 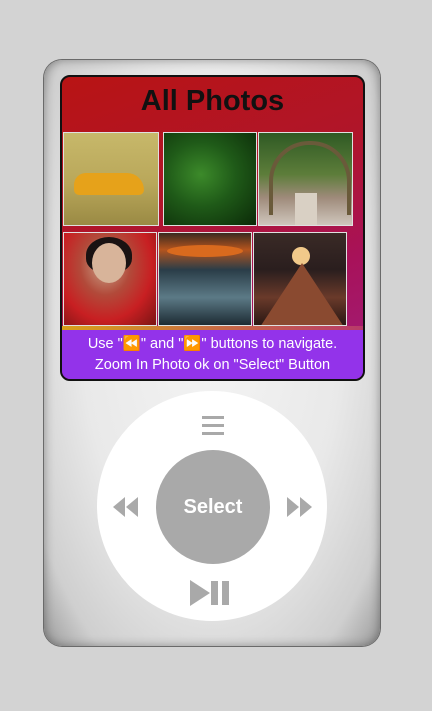 I want to click on photo-thumbnail-fern, so click(x=210, y=179).